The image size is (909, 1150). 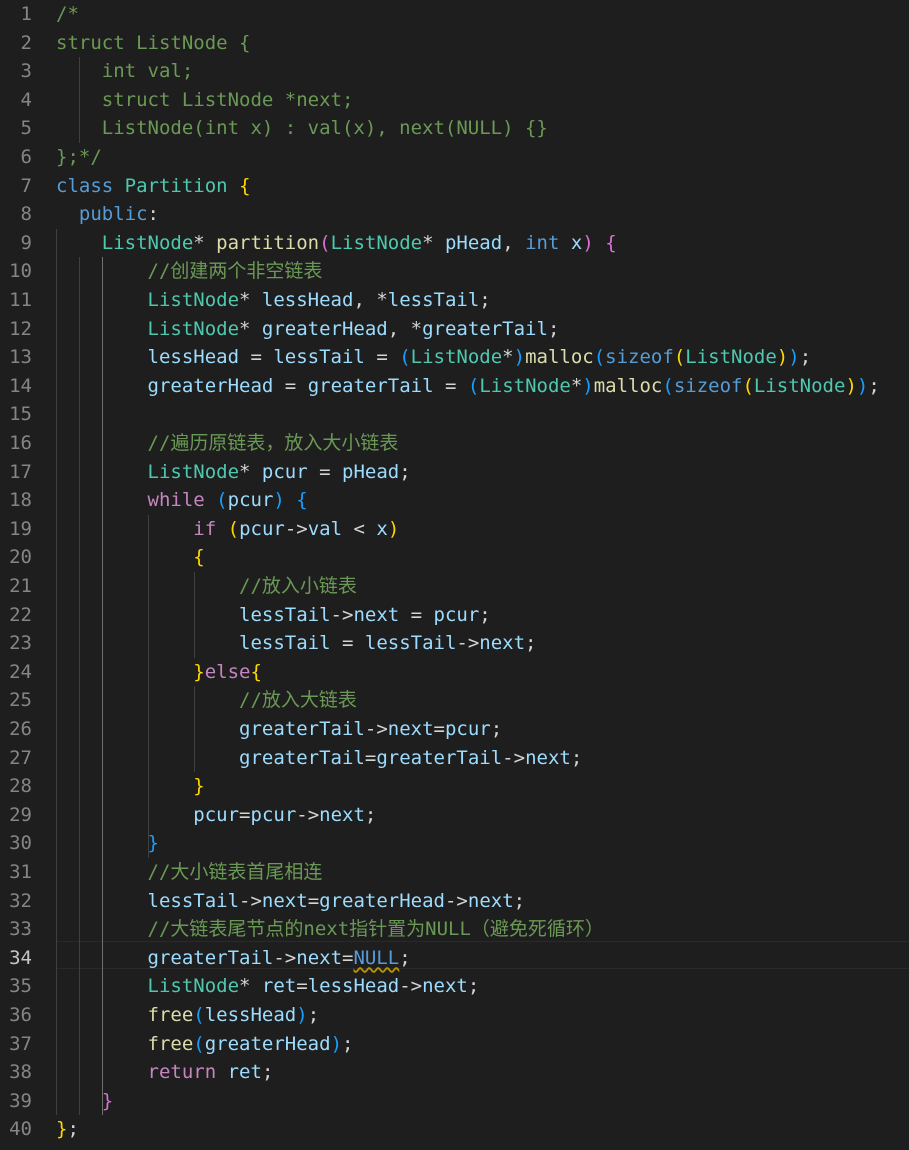 I want to click on code-text: //放入大链表, so click(x=206, y=700).